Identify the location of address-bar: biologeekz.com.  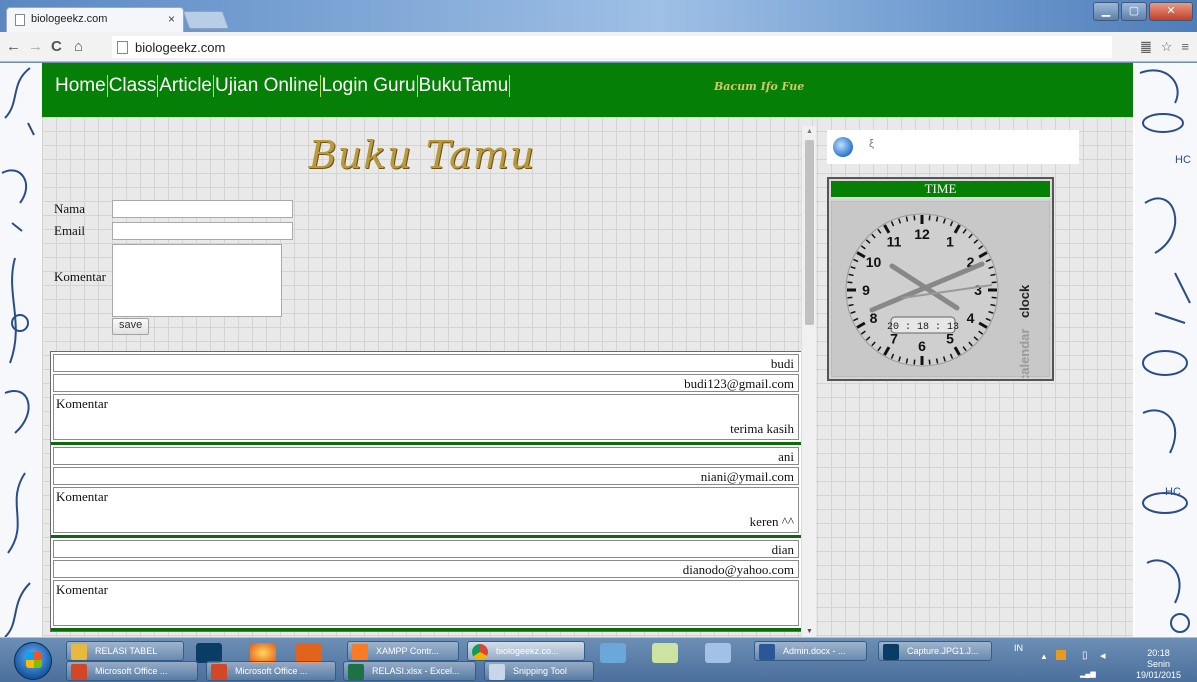
(612, 47).